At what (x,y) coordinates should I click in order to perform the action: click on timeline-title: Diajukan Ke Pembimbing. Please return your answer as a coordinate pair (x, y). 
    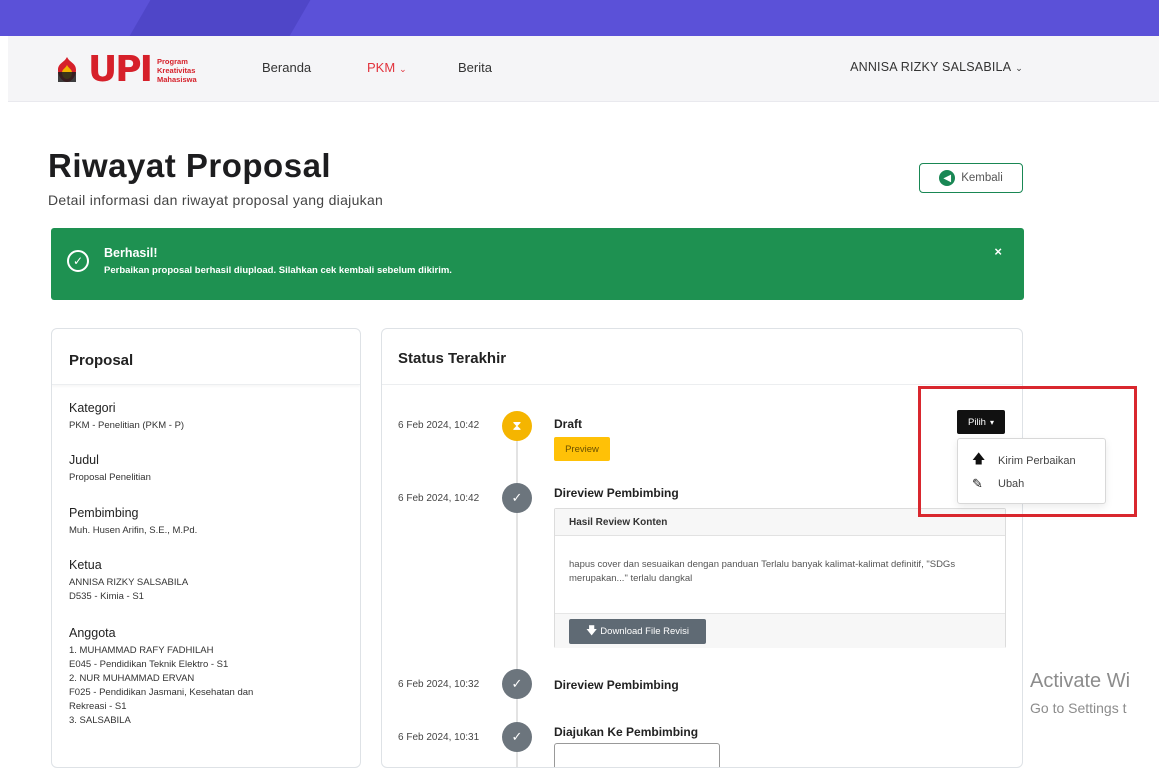
    Looking at the image, I should click on (626, 732).